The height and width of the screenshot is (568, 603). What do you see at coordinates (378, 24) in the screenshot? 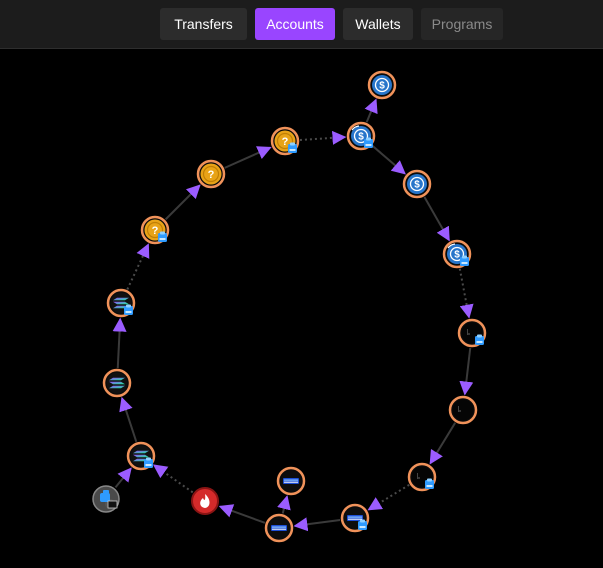
I see `tab-wallets: Wallets` at bounding box center [378, 24].